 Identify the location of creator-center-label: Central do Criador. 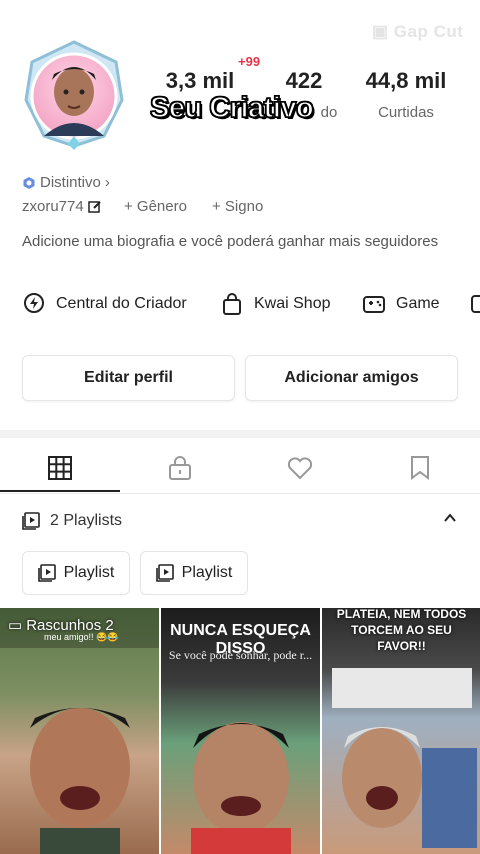
(121, 303).